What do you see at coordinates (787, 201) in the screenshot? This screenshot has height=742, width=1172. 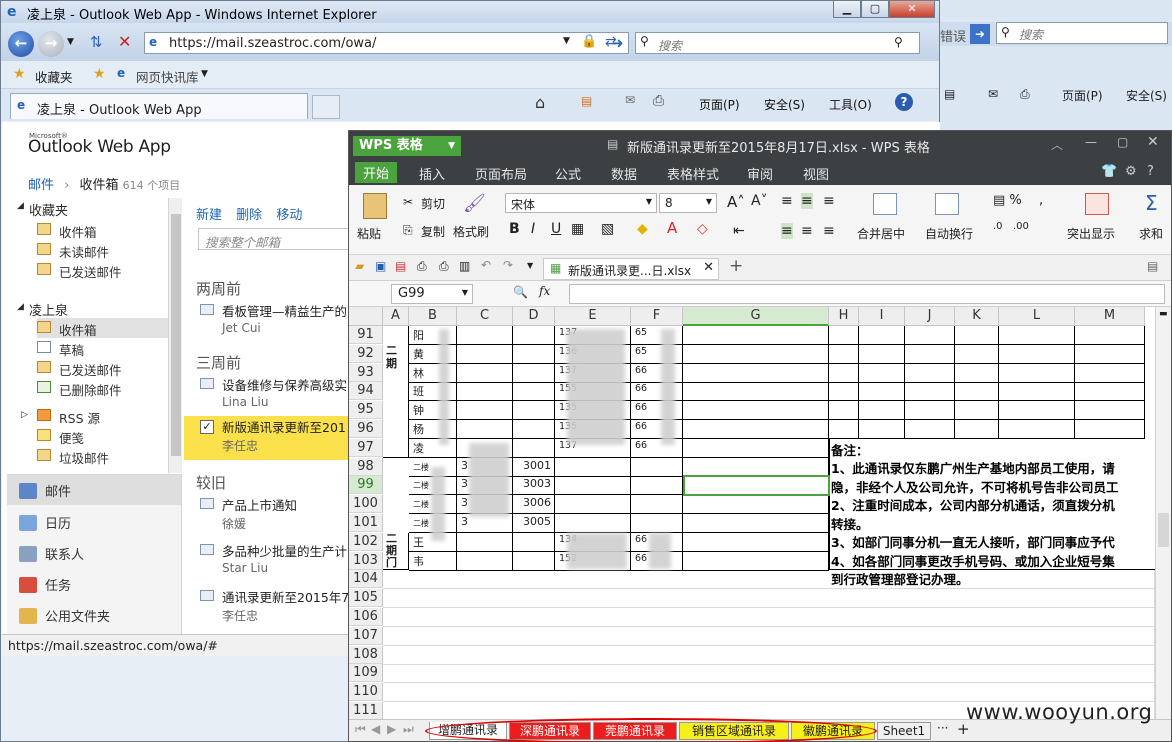 I see `align-top-icon: ≡` at bounding box center [787, 201].